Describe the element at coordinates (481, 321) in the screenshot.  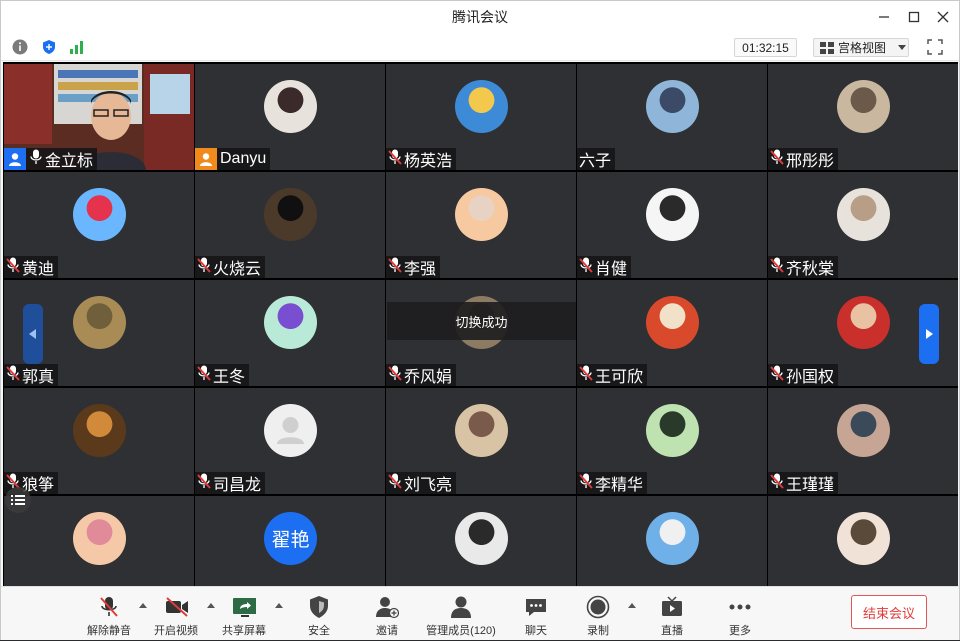
I see `toast-message: 切换成功` at that location.